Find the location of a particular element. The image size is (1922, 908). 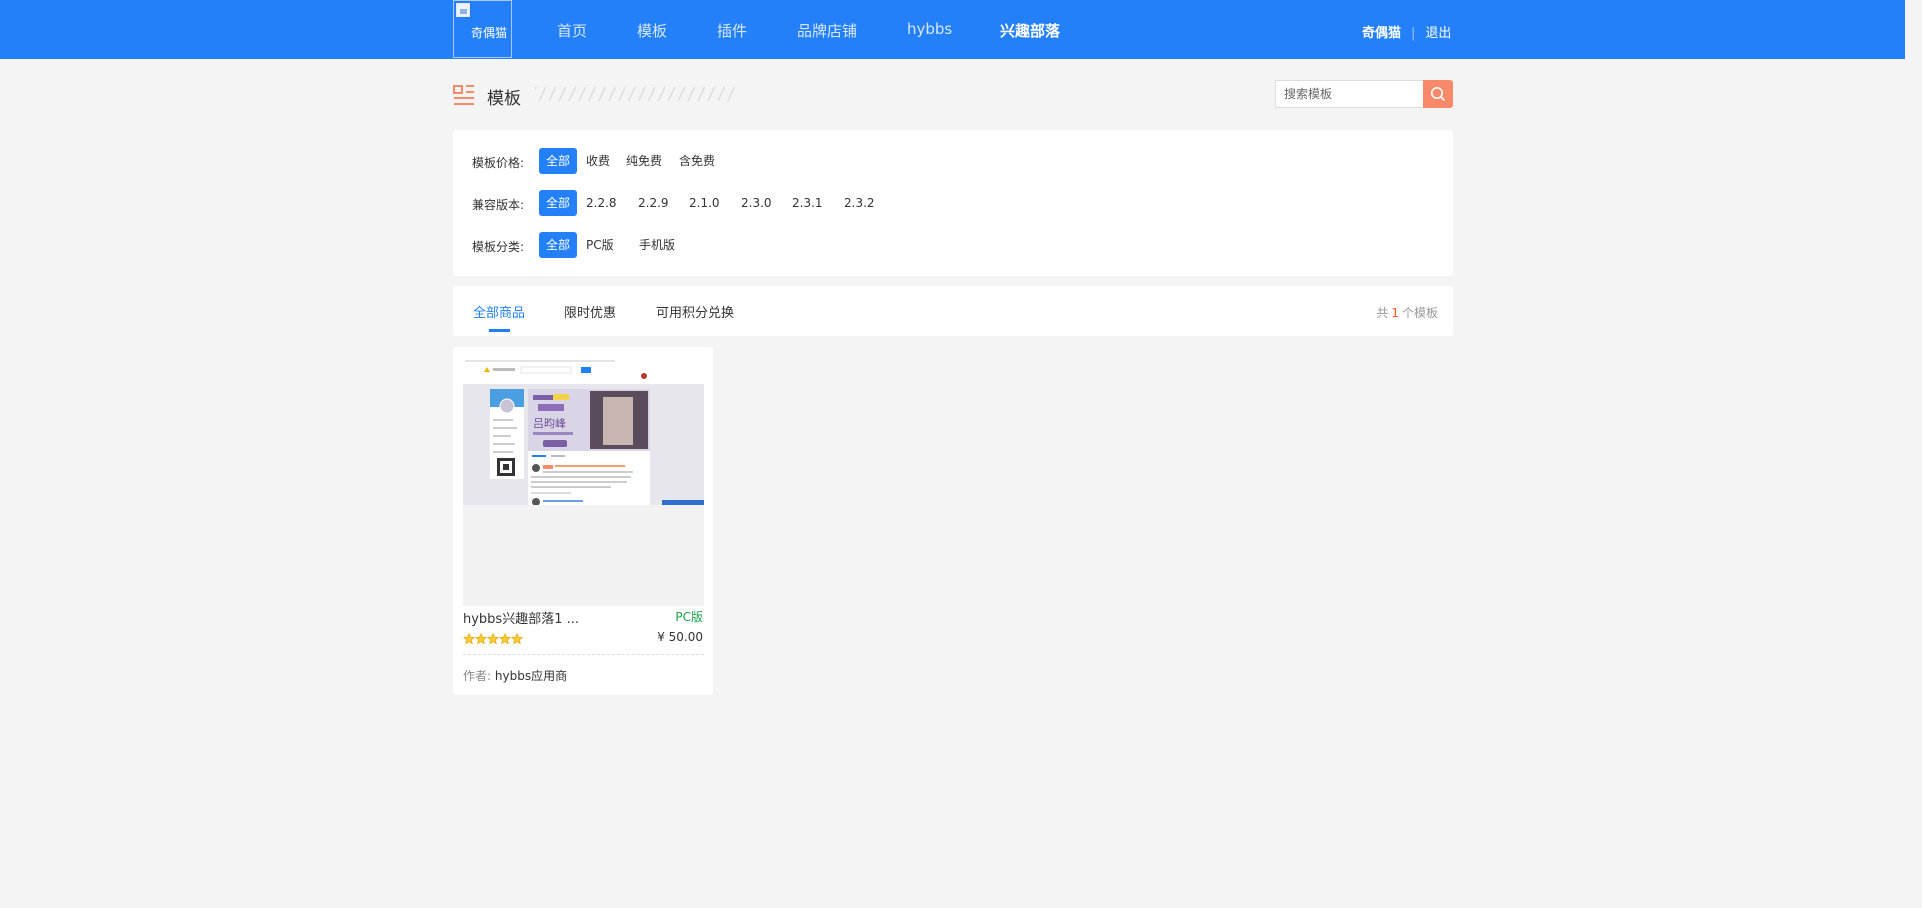

logo-alt-text: 奇偶猫 is located at coordinates (489, 33).